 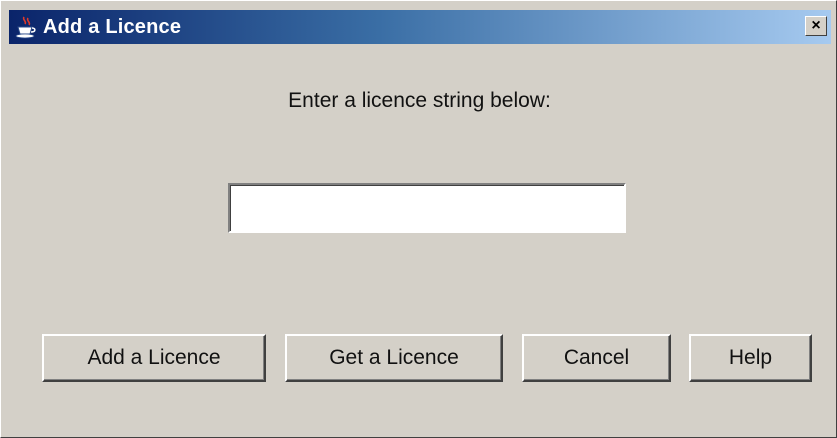 I want to click on get-licence-button: Get a Licence, so click(x=394, y=358).